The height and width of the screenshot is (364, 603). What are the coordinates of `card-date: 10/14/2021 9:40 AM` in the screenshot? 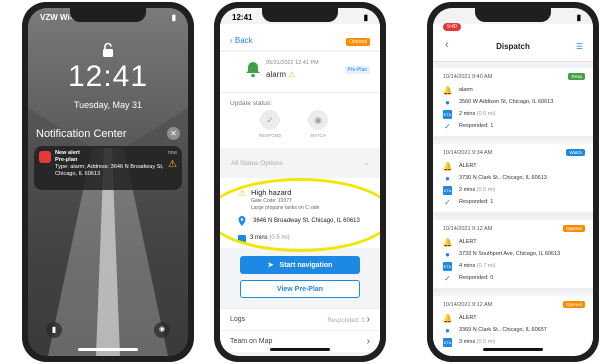 It's located at (468, 77).